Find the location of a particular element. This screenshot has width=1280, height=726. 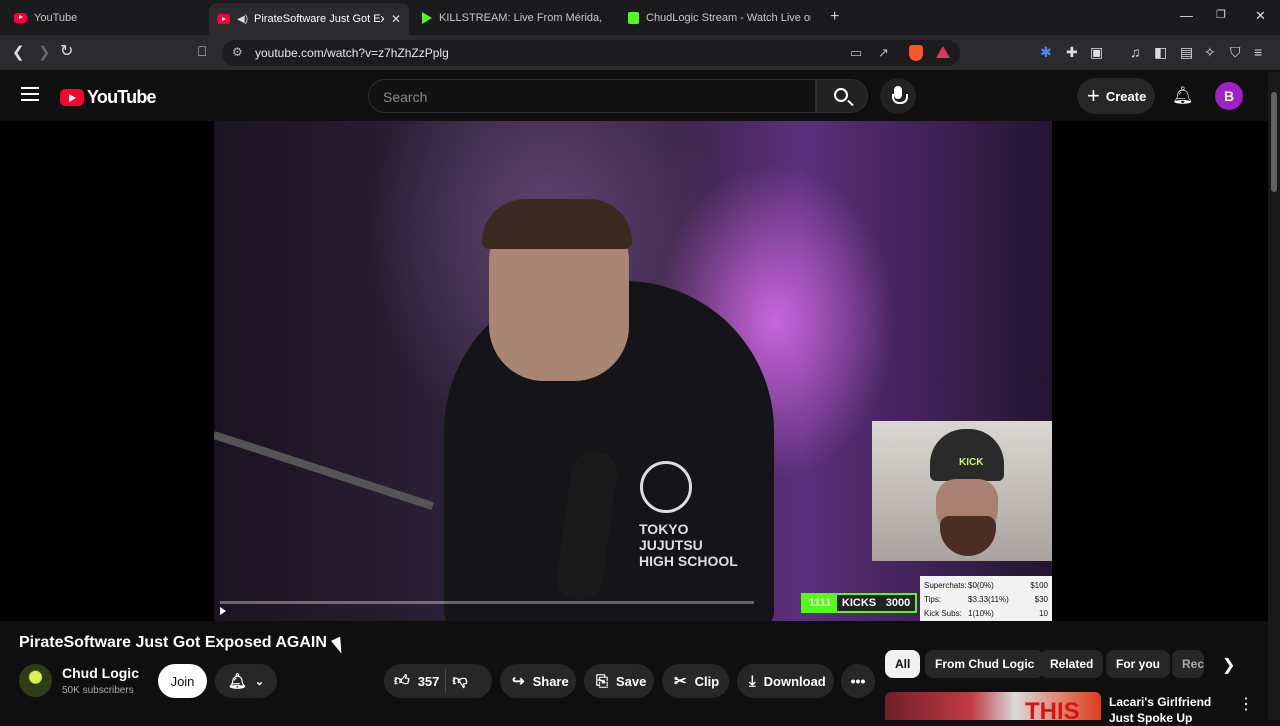

share-label: Share is located at coordinates (550, 681).